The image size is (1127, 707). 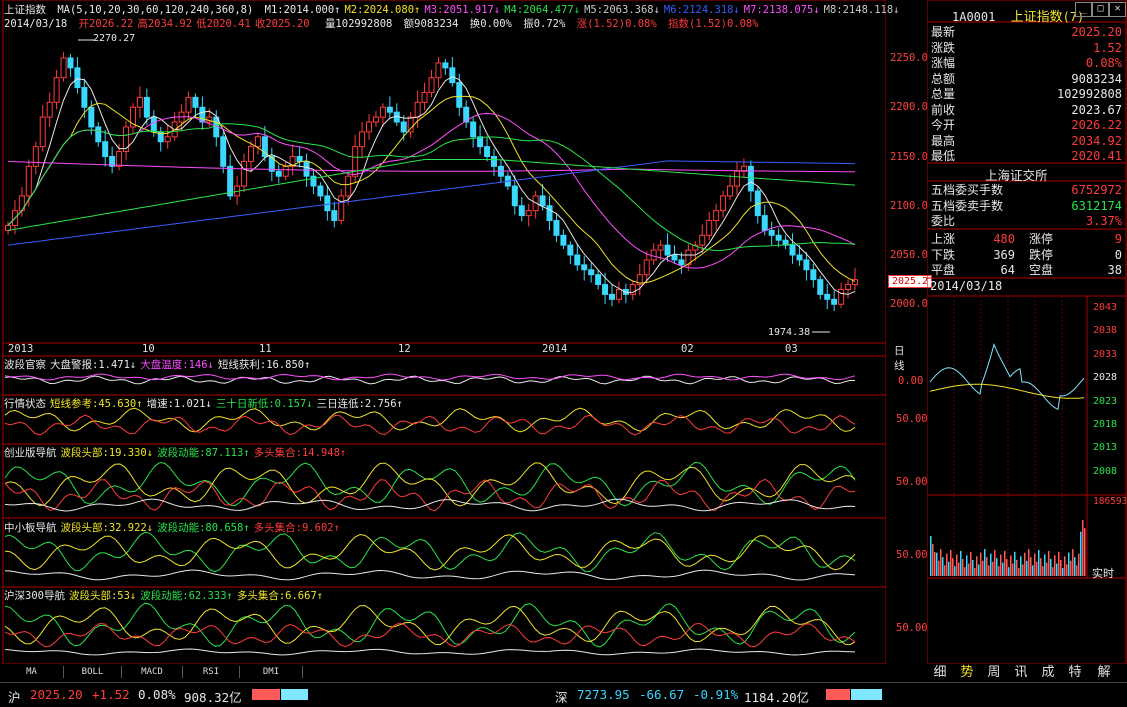 I want to click on ma-value-1: M1:2014.000↑, so click(x=302, y=10).